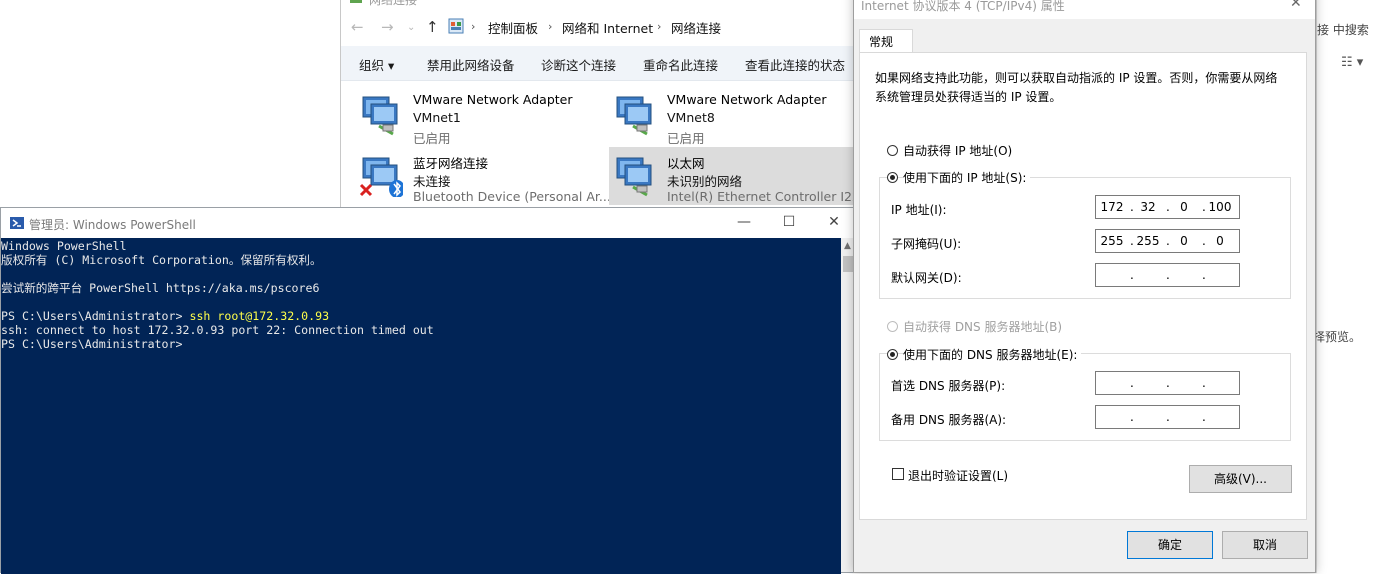 This screenshot has height=574, width=1373. Describe the element at coordinates (919, 210) in the screenshot. I see `ip-address-label: IP 地址(I):` at that location.